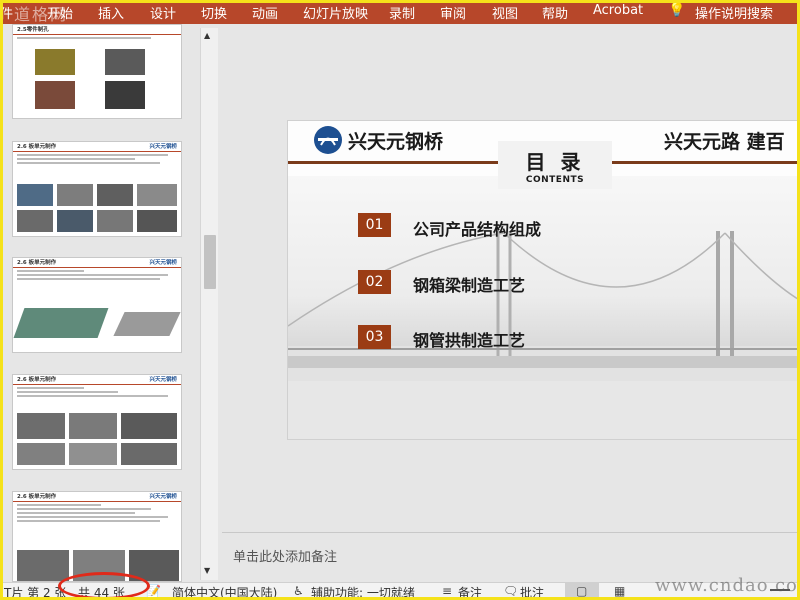  I want to click on toc-item-number: 02, so click(374, 282).